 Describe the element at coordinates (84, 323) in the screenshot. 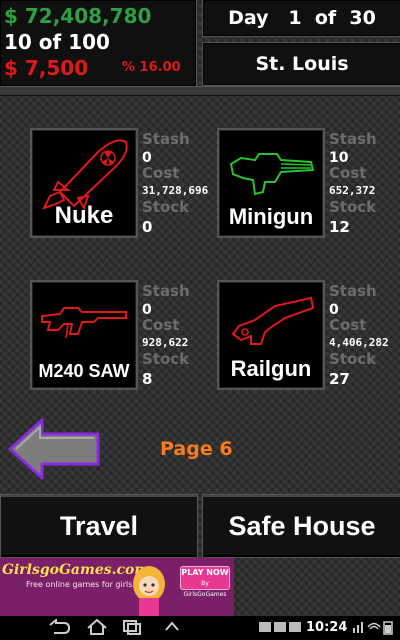

I see `m240-saw-icon` at that location.